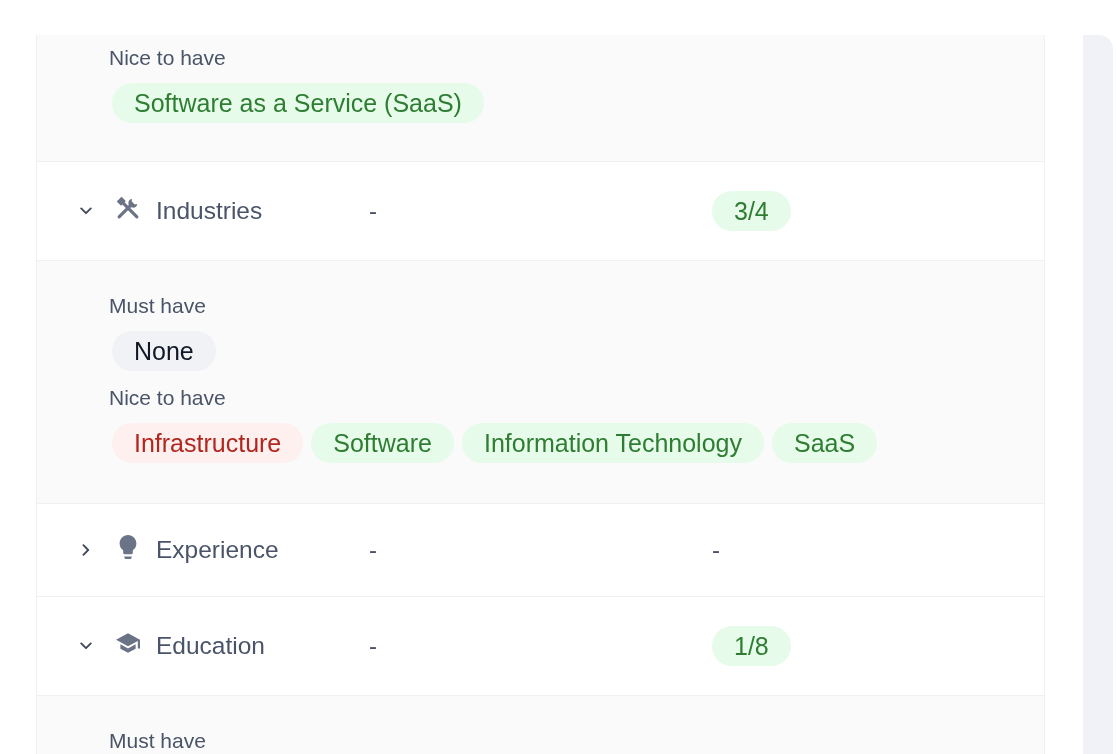 Image resolution: width=1116 pixels, height=754 pixels. I want to click on tag: Software as a Service (SaaS), so click(298, 103).